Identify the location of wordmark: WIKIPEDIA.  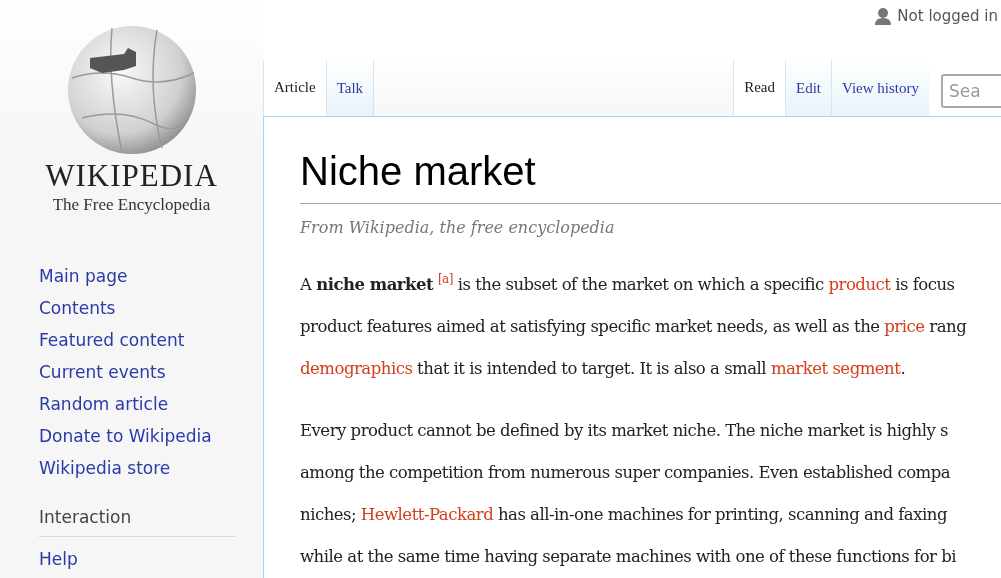
(131, 175).